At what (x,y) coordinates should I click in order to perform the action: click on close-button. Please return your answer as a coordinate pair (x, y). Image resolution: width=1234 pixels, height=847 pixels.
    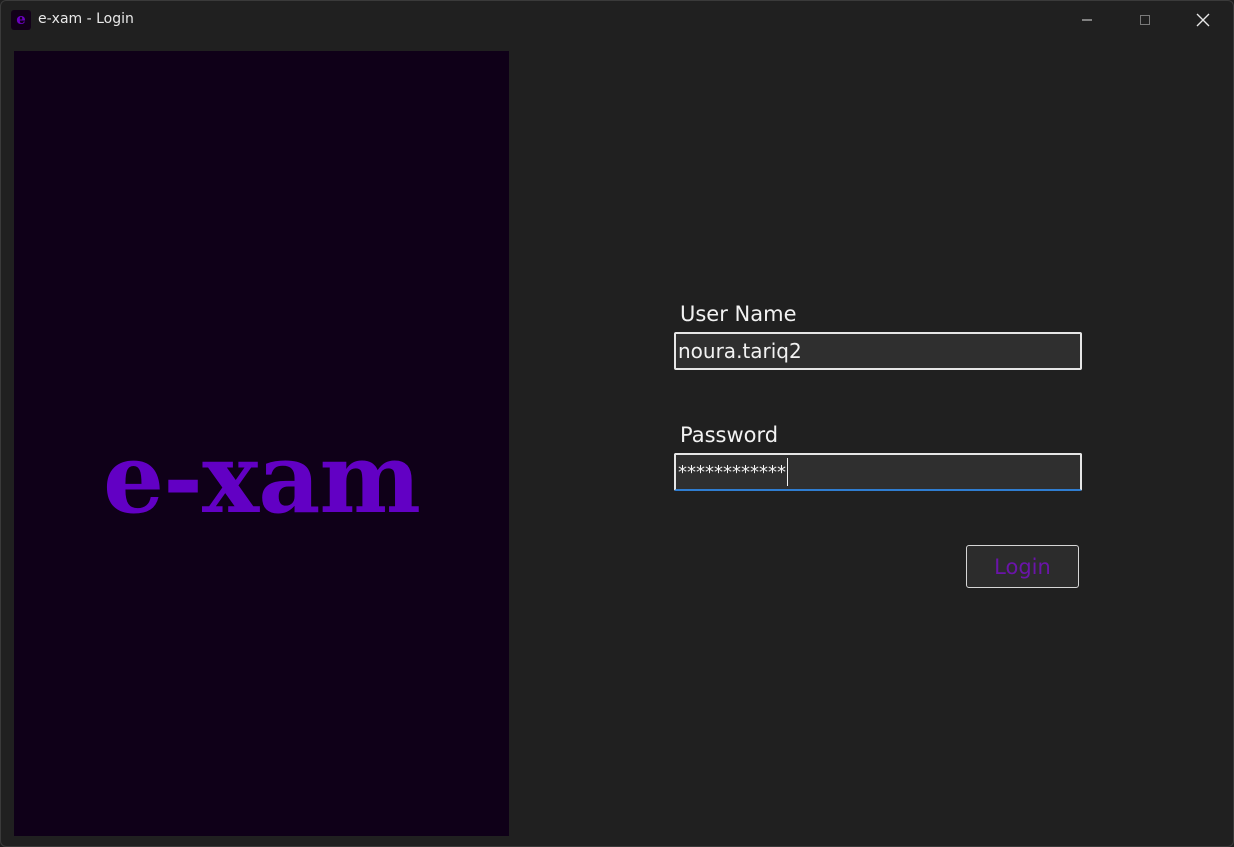
    Looking at the image, I should click on (1203, 20).